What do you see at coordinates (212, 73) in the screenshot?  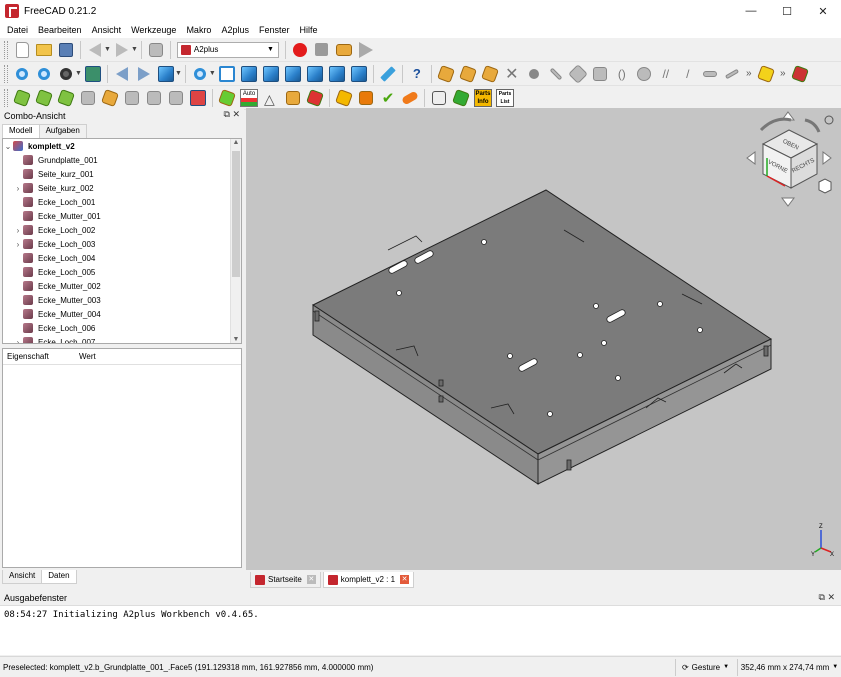 I see `zoom-dropdown-icon: ▼` at bounding box center [212, 73].